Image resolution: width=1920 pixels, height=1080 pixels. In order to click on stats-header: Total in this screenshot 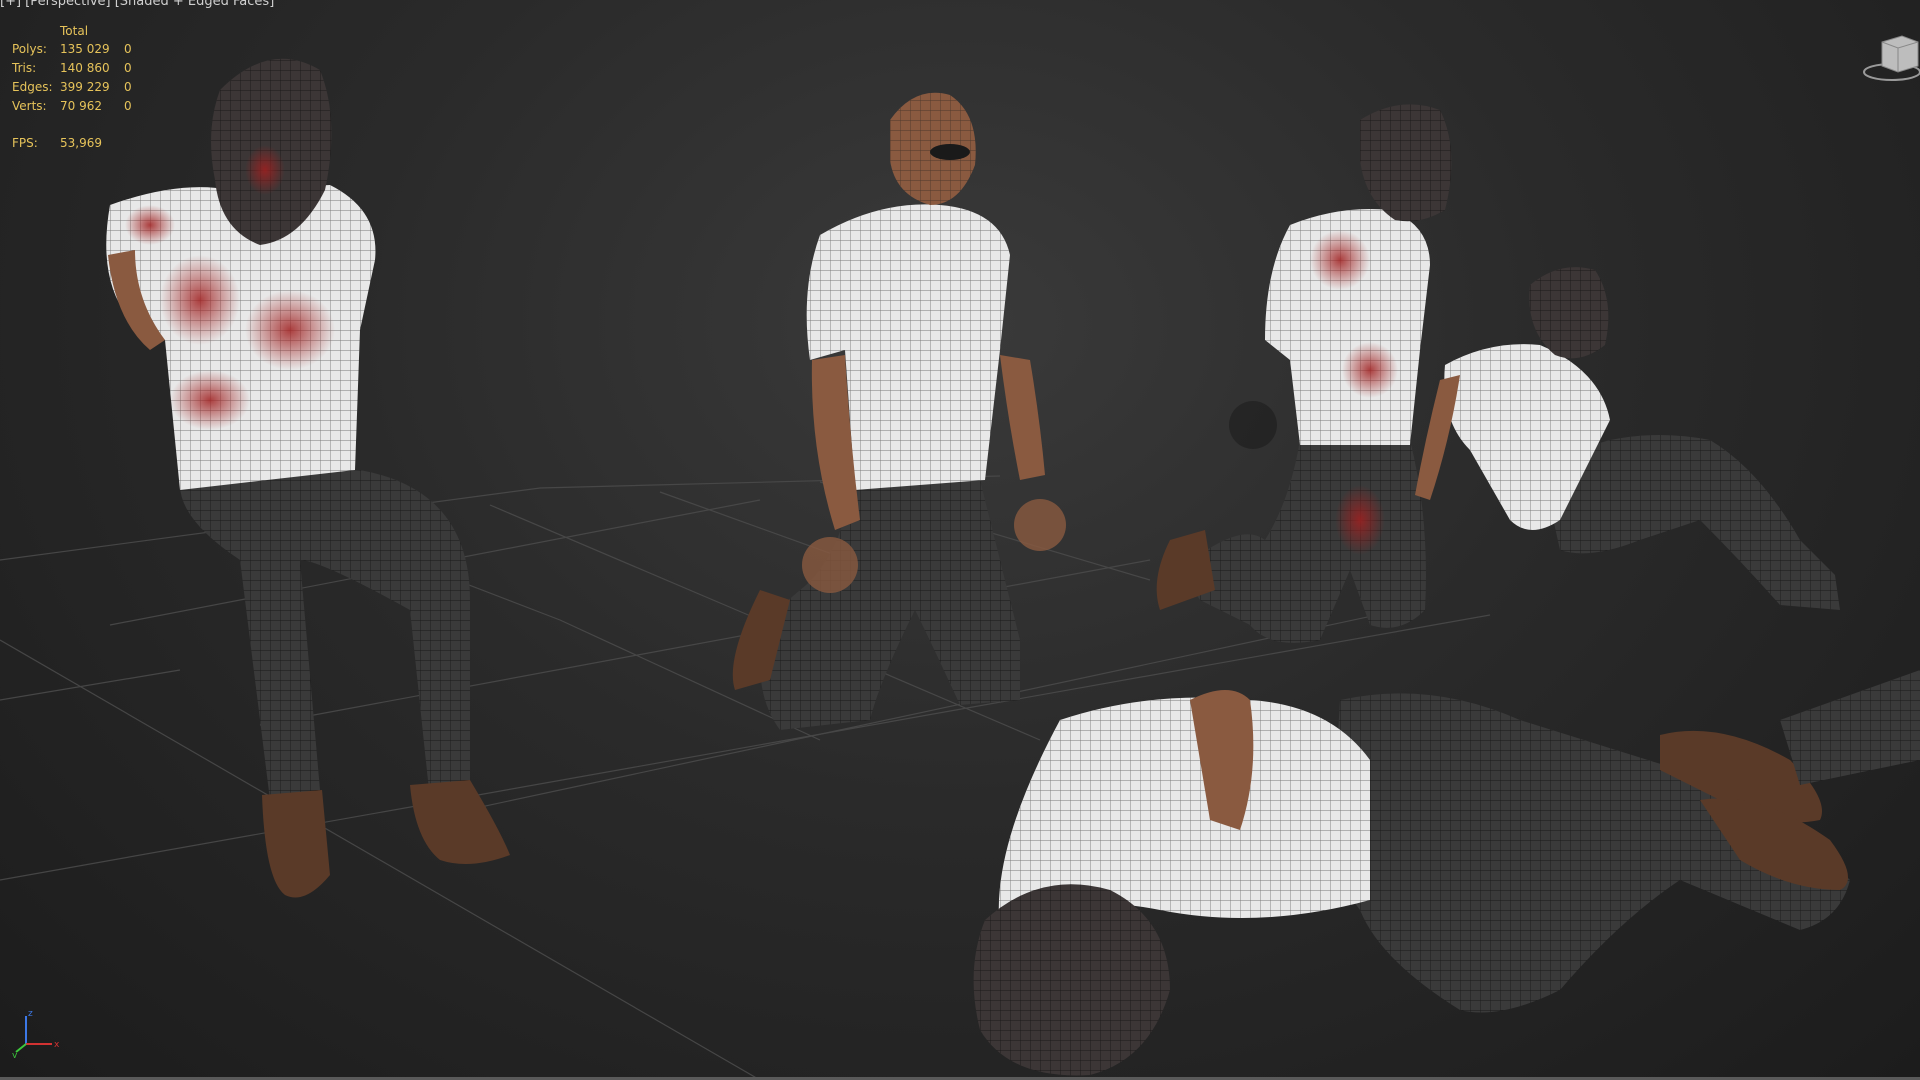, I will do `click(74, 31)`.